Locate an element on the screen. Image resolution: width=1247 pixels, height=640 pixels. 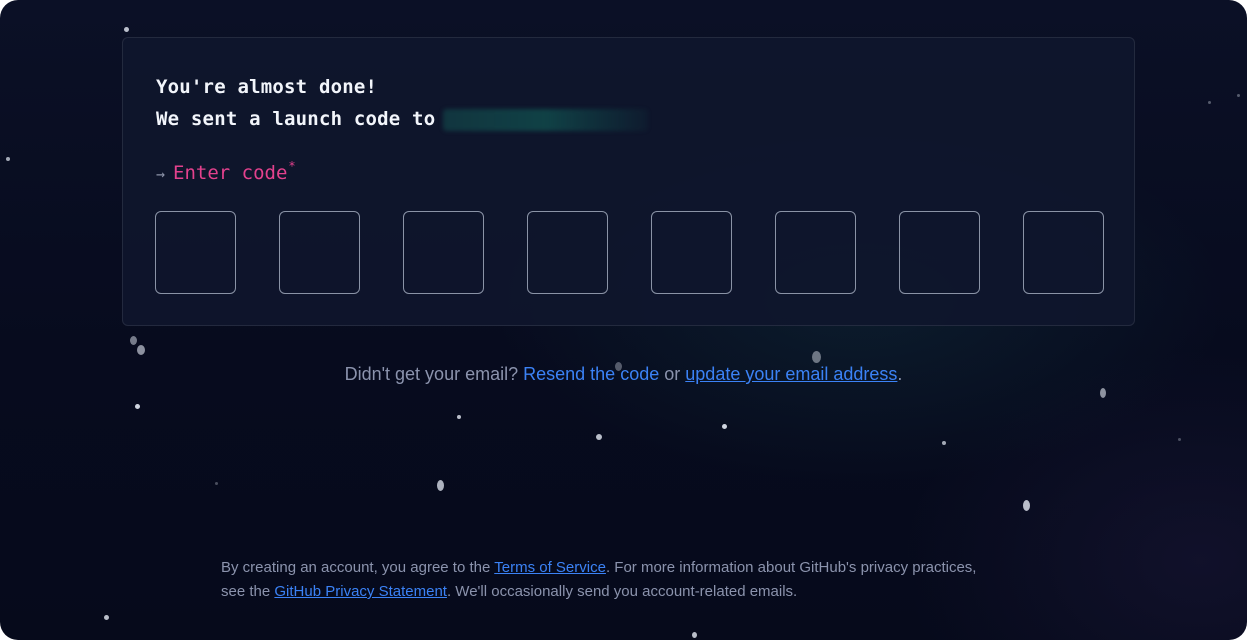
resend-code-link: Resend the code is located at coordinates (591, 374).